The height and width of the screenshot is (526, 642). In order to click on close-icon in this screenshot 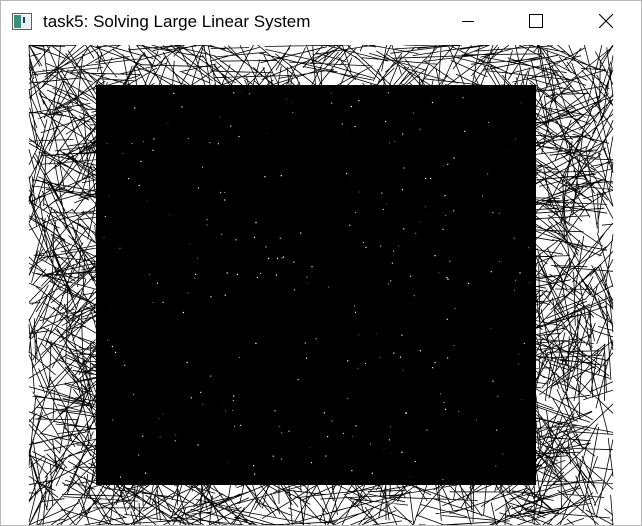, I will do `click(606, 23)`.